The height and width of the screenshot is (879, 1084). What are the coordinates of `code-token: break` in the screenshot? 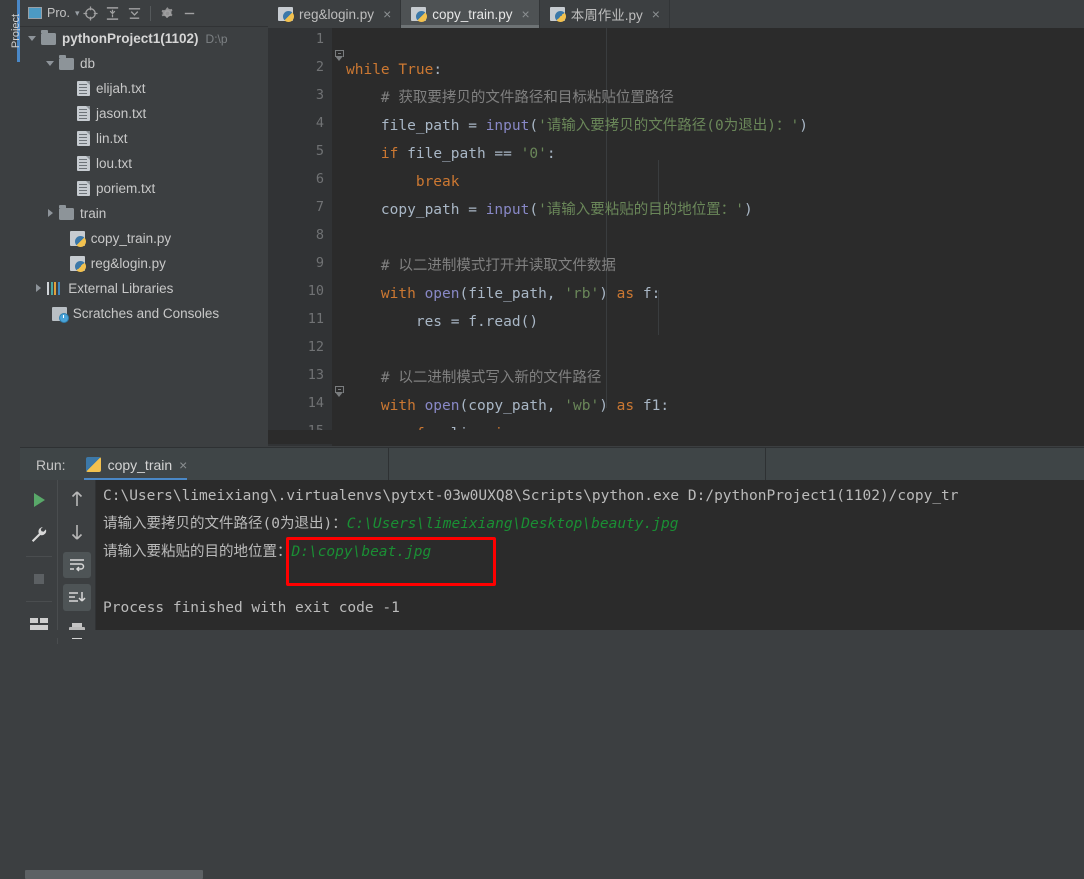 It's located at (437, 182).